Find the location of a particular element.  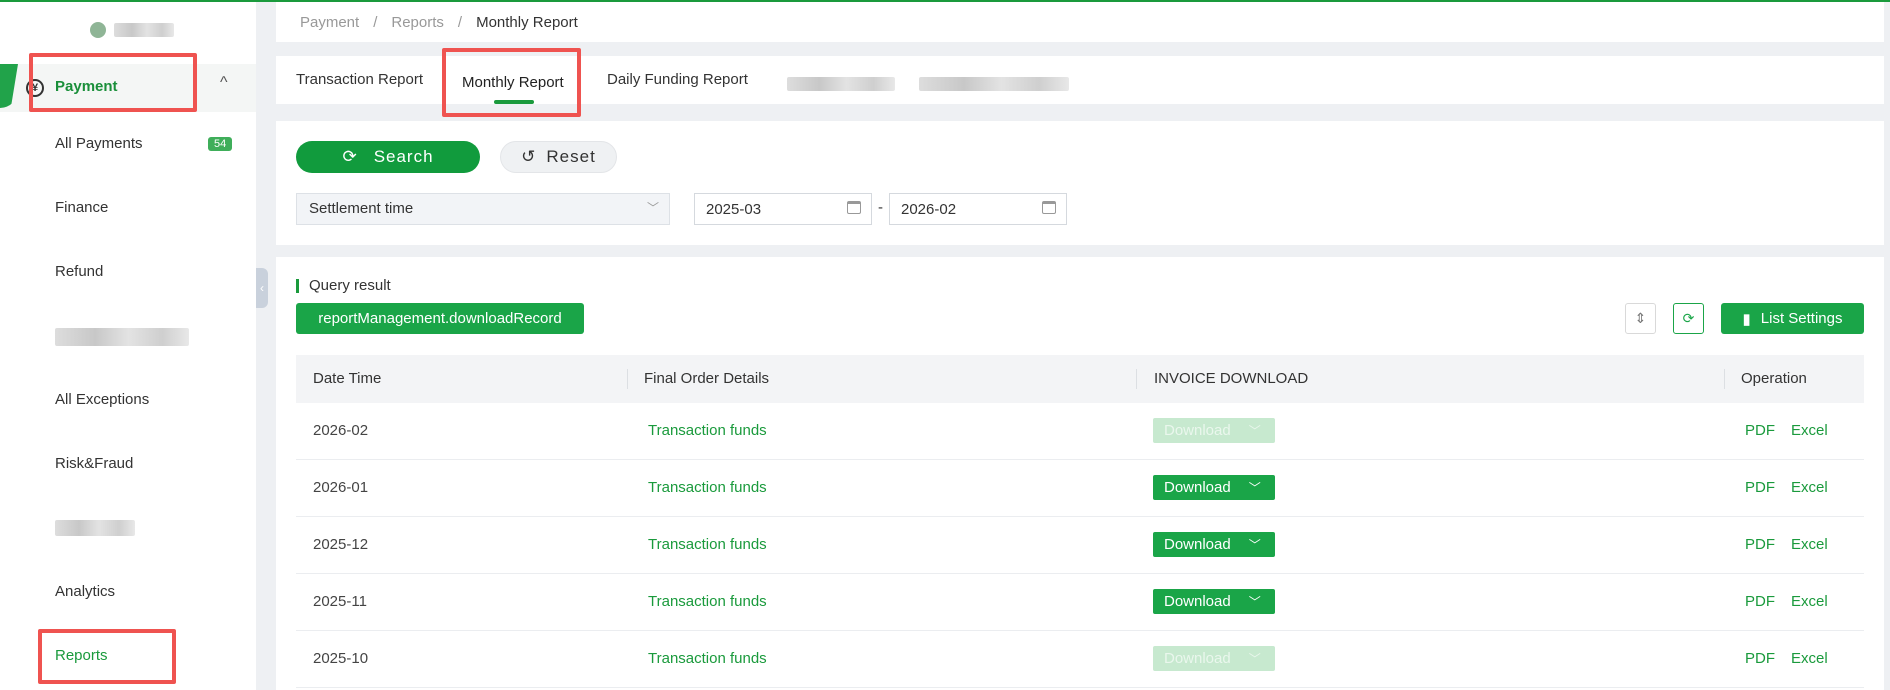

row-date: 2025-12 is located at coordinates (341, 544).